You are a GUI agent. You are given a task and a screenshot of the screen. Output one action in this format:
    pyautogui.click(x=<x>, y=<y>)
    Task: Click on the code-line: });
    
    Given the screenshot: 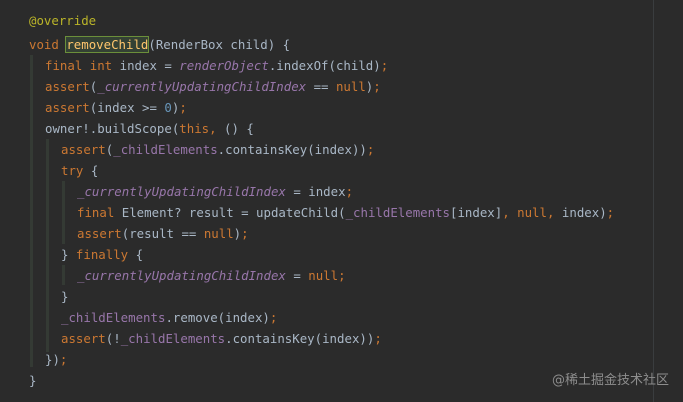 What is the action you would take?
    pyautogui.click(x=56, y=359)
    